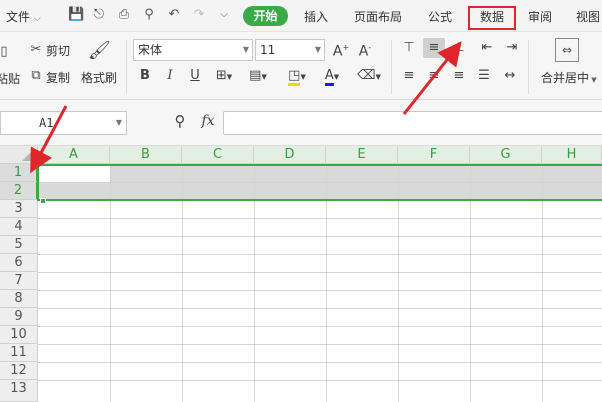 Image resolution: width=602 pixels, height=402 pixels. I want to click on font-color-icon: A▼, so click(332, 77).